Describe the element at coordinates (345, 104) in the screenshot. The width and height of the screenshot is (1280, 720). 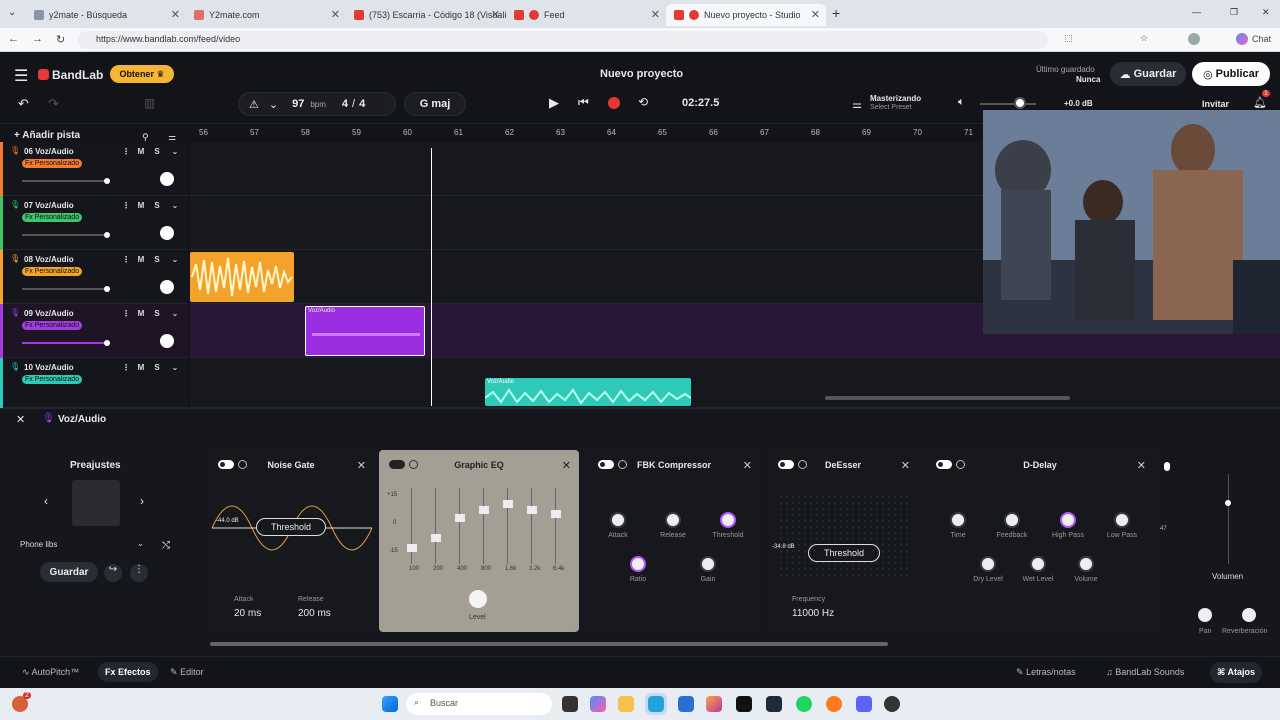
I see `time-signature-numerator: 4` at that location.